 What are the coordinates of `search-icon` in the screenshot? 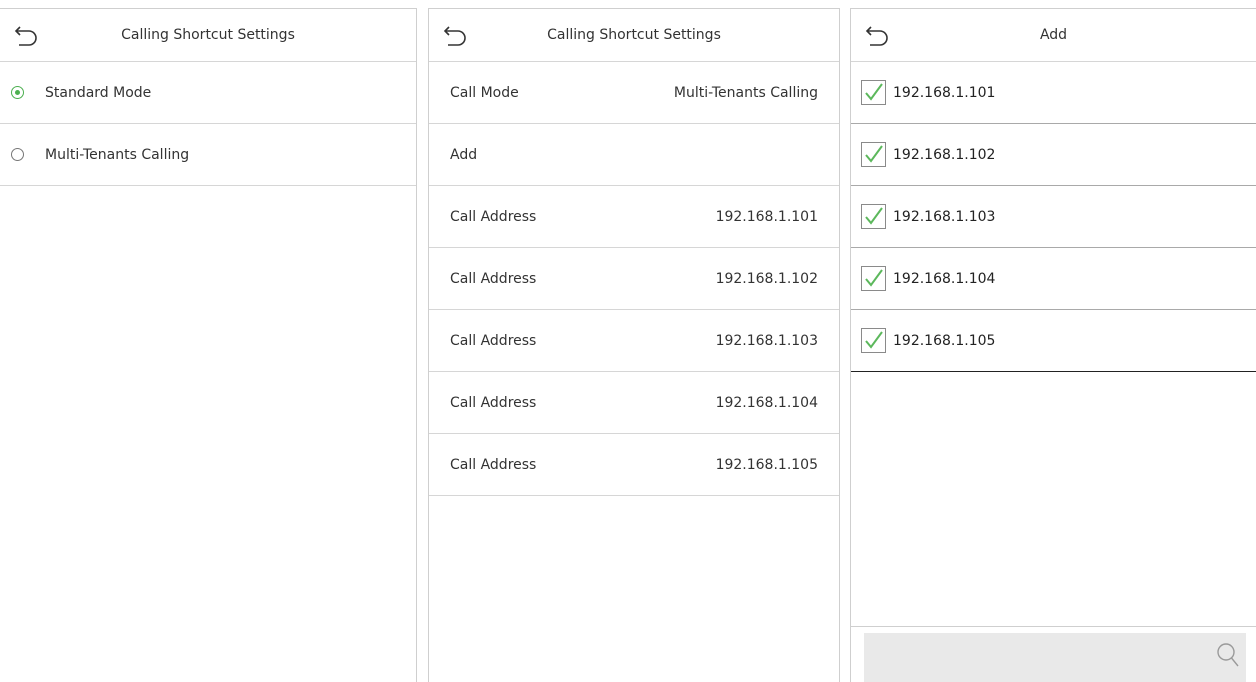 It's located at (1228, 655).